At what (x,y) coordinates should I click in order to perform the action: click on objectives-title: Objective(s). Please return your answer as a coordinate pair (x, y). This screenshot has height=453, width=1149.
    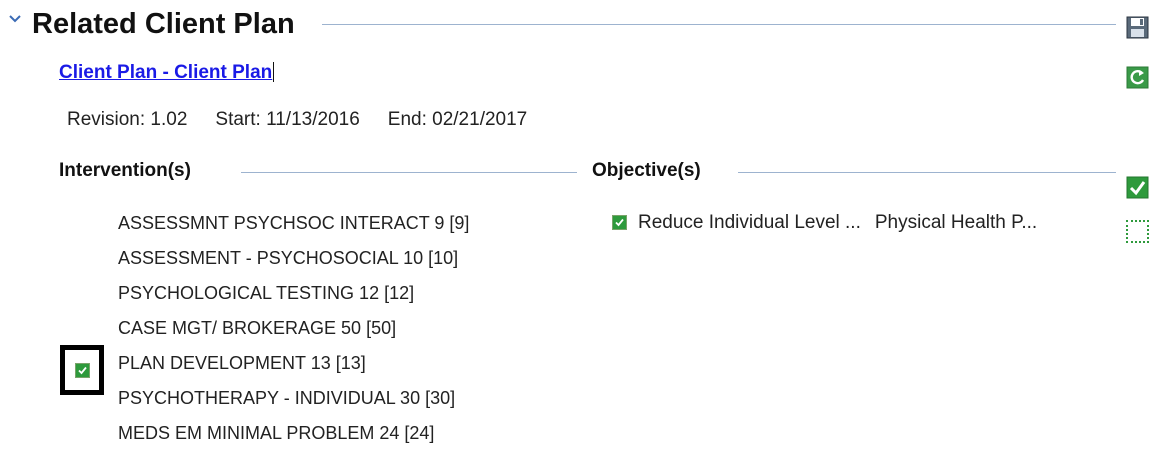
    Looking at the image, I should click on (646, 170).